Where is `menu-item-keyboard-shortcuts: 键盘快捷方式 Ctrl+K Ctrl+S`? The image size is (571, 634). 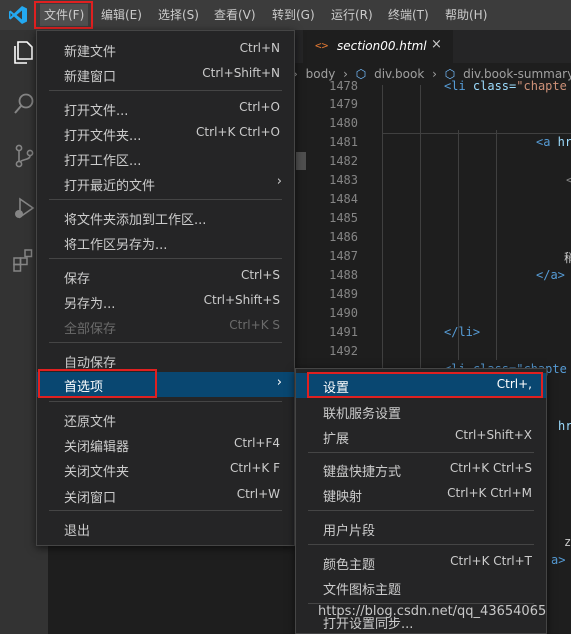 menu-item-keyboard-shortcuts: 键盘快捷方式 Ctrl+K Ctrl+S is located at coordinates (421, 469).